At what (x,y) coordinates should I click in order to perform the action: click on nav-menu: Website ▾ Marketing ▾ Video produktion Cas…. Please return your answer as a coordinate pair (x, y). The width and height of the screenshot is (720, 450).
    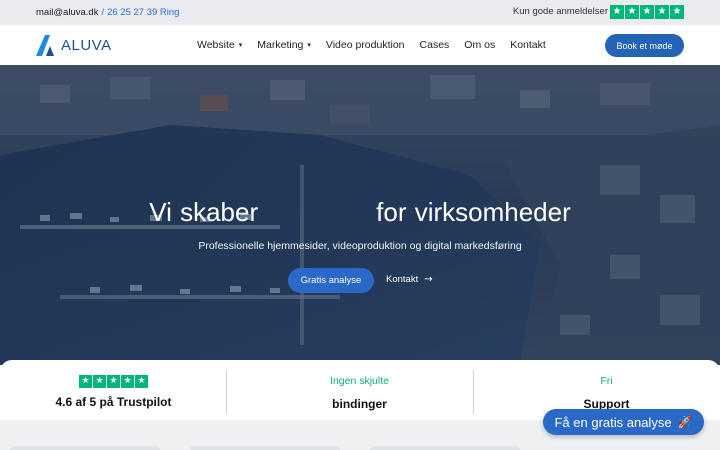
    Looking at the image, I should click on (379, 45).